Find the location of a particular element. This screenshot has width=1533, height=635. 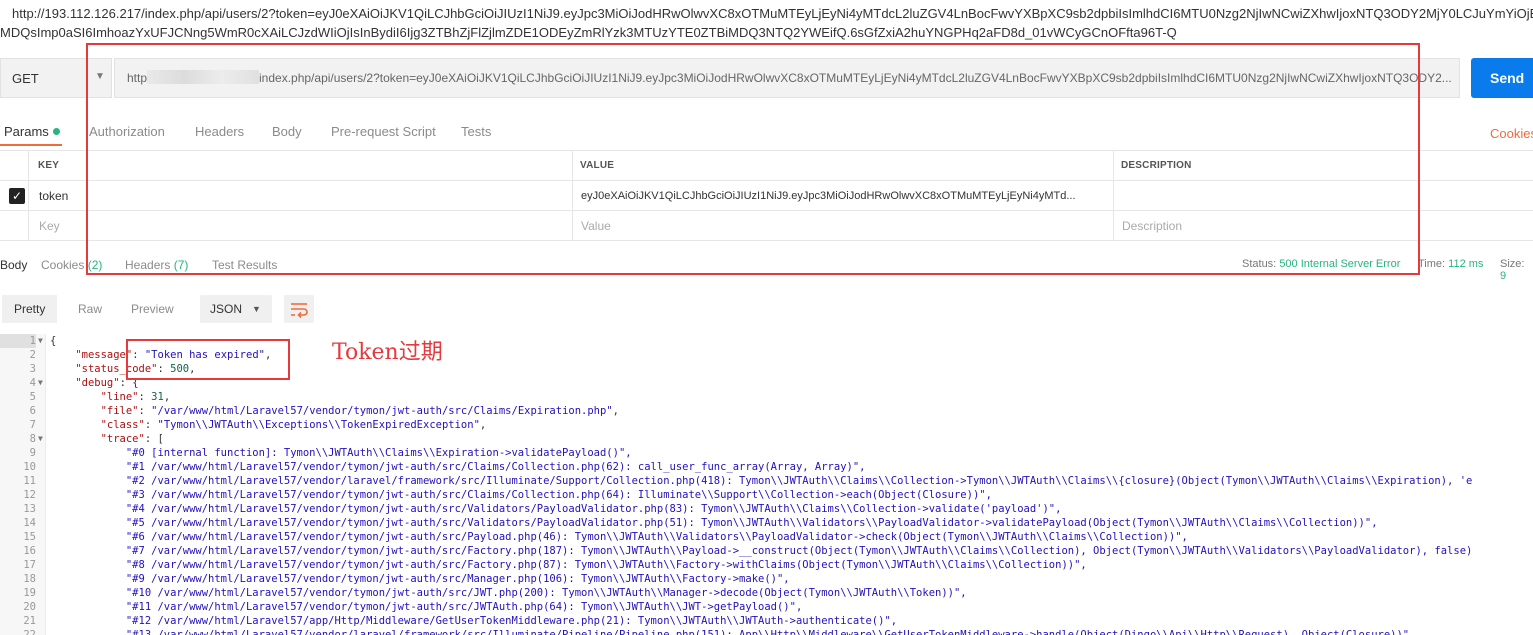

params-dot-icon is located at coordinates (56, 131).